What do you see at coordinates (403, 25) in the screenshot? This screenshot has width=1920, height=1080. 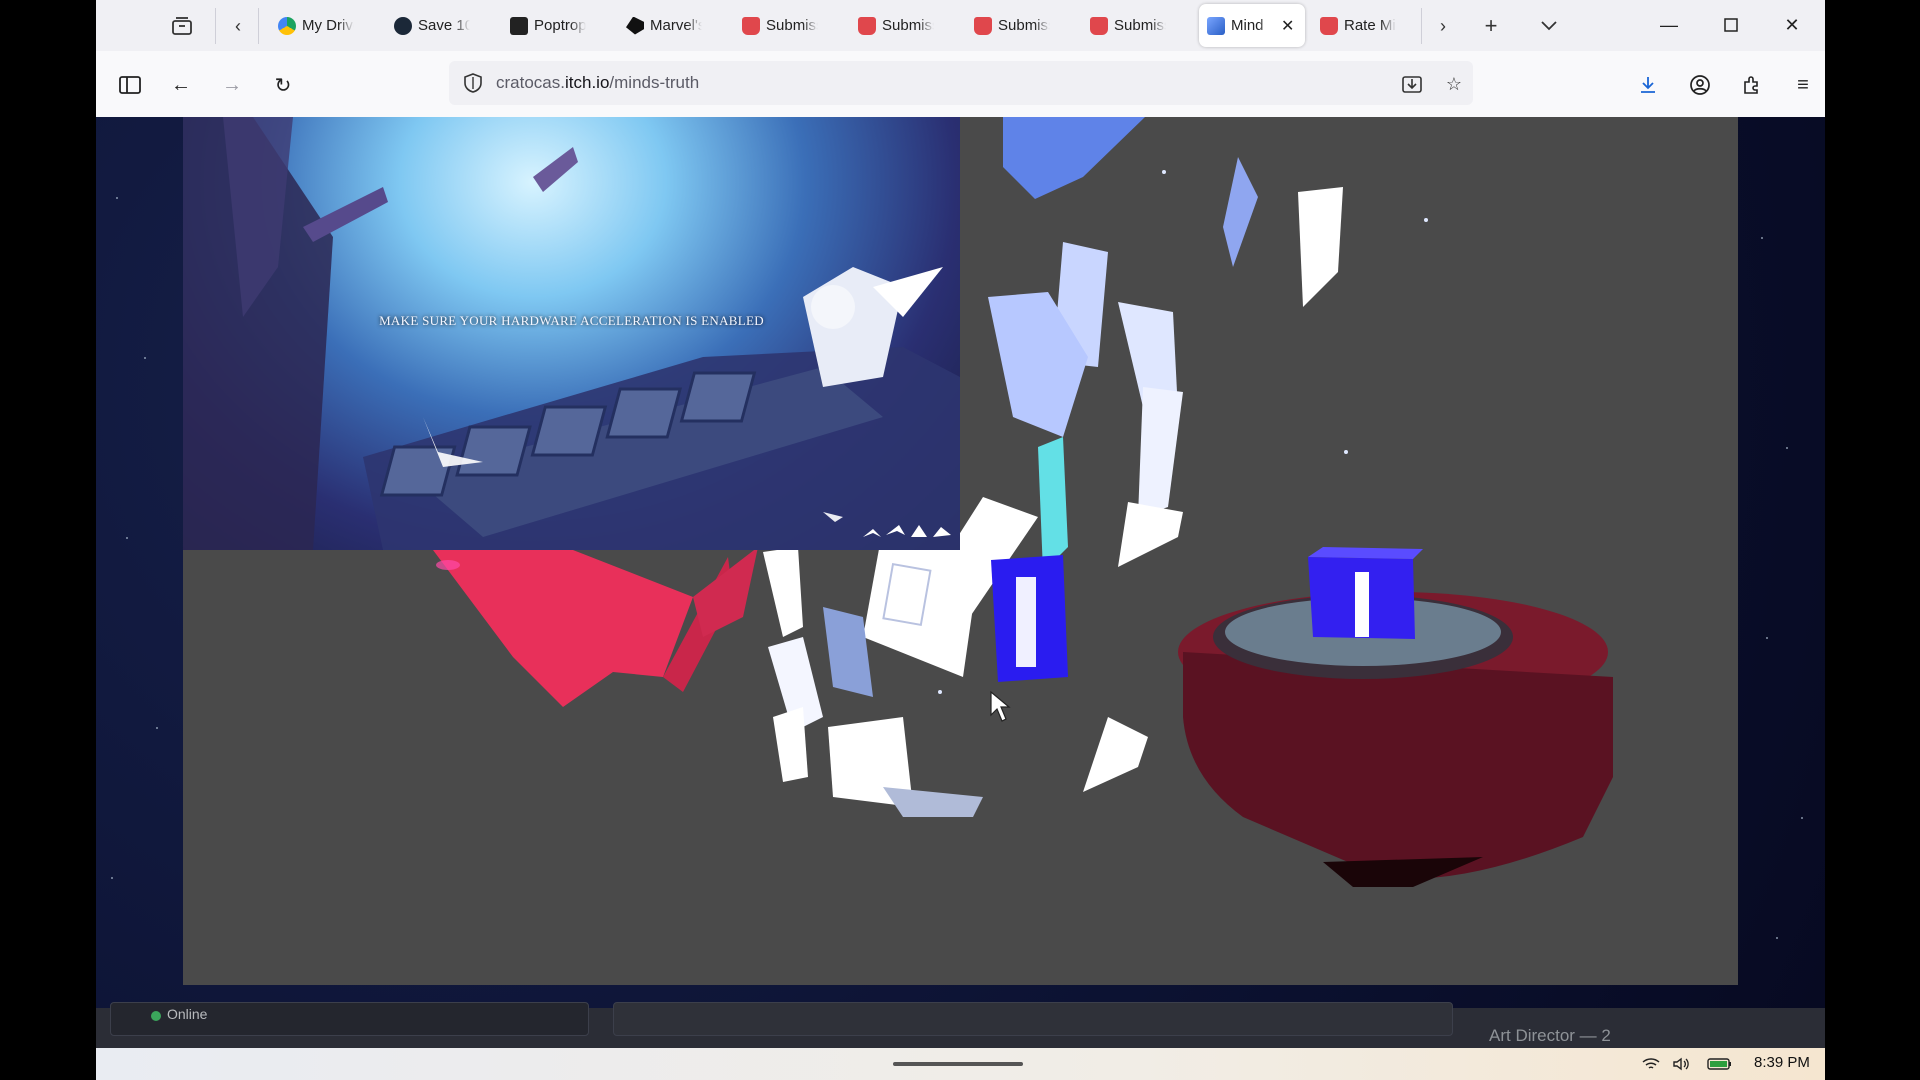 I see `steam-icon` at bounding box center [403, 25].